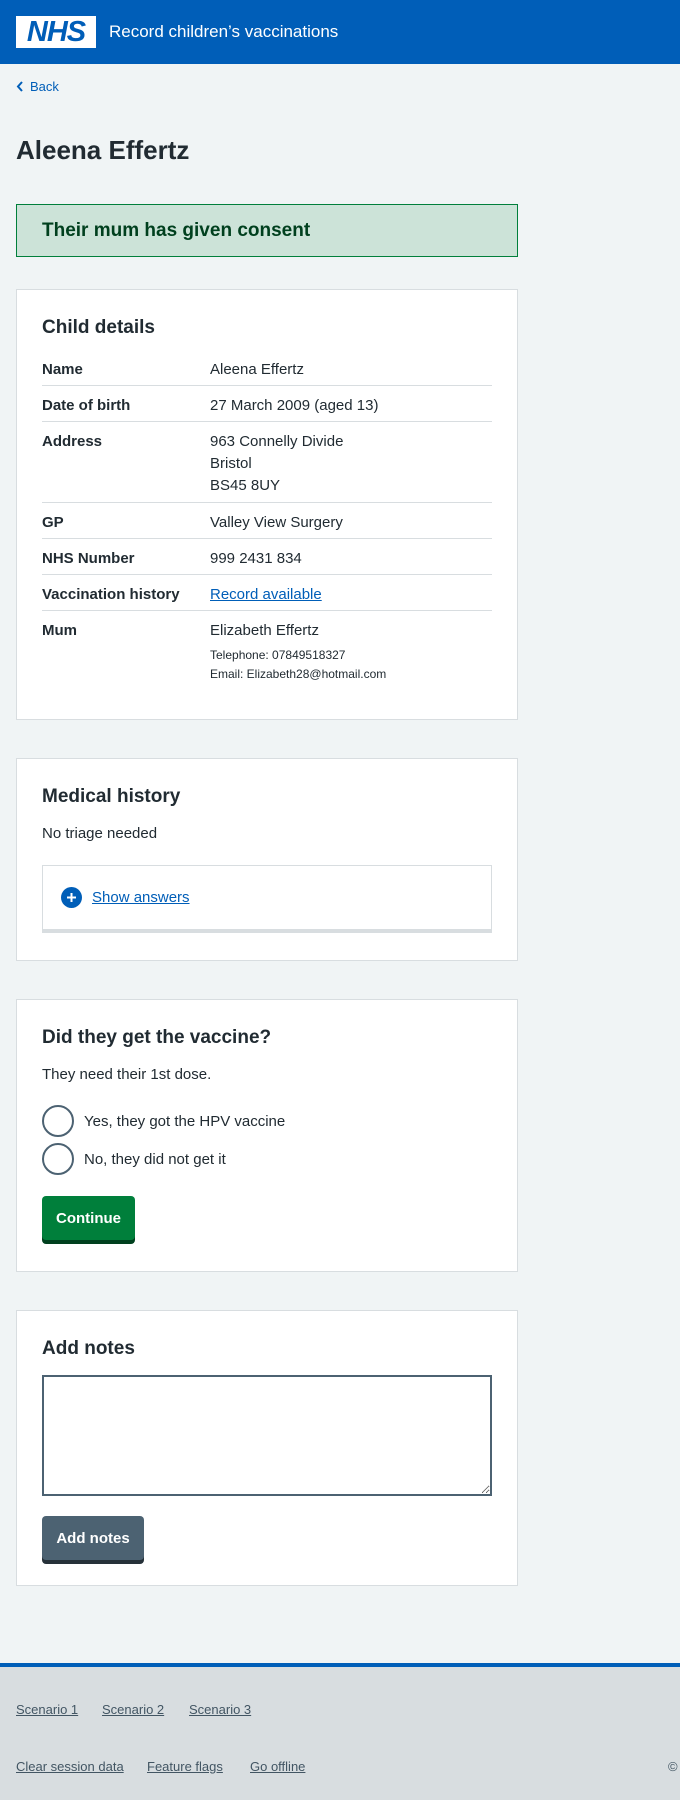 This screenshot has width=680, height=1800. I want to click on summary-value: 999 2431 834, so click(256, 558).